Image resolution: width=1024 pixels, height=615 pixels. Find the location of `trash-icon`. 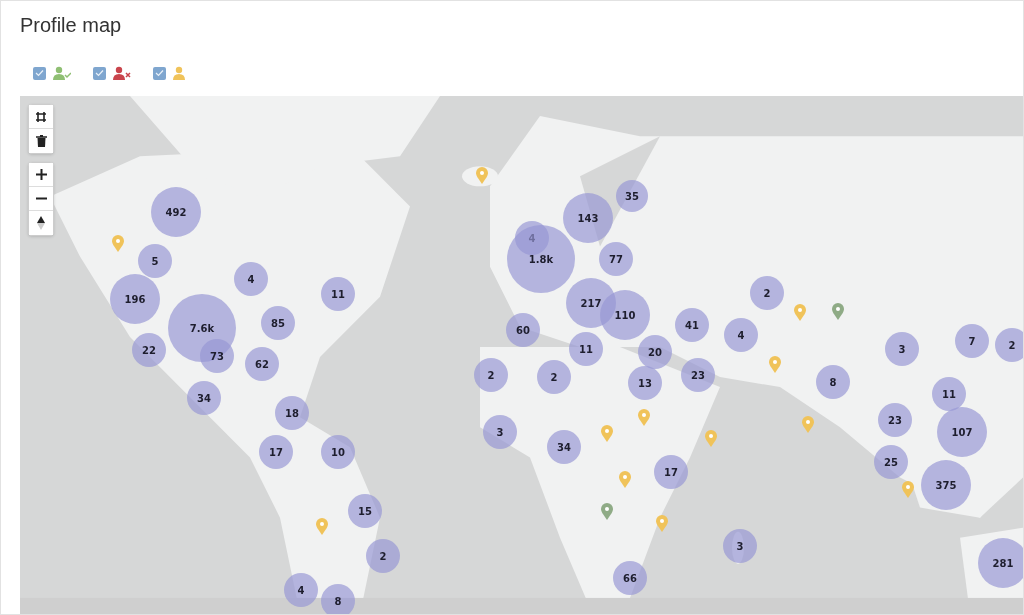

trash-icon is located at coordinates (41, 141).